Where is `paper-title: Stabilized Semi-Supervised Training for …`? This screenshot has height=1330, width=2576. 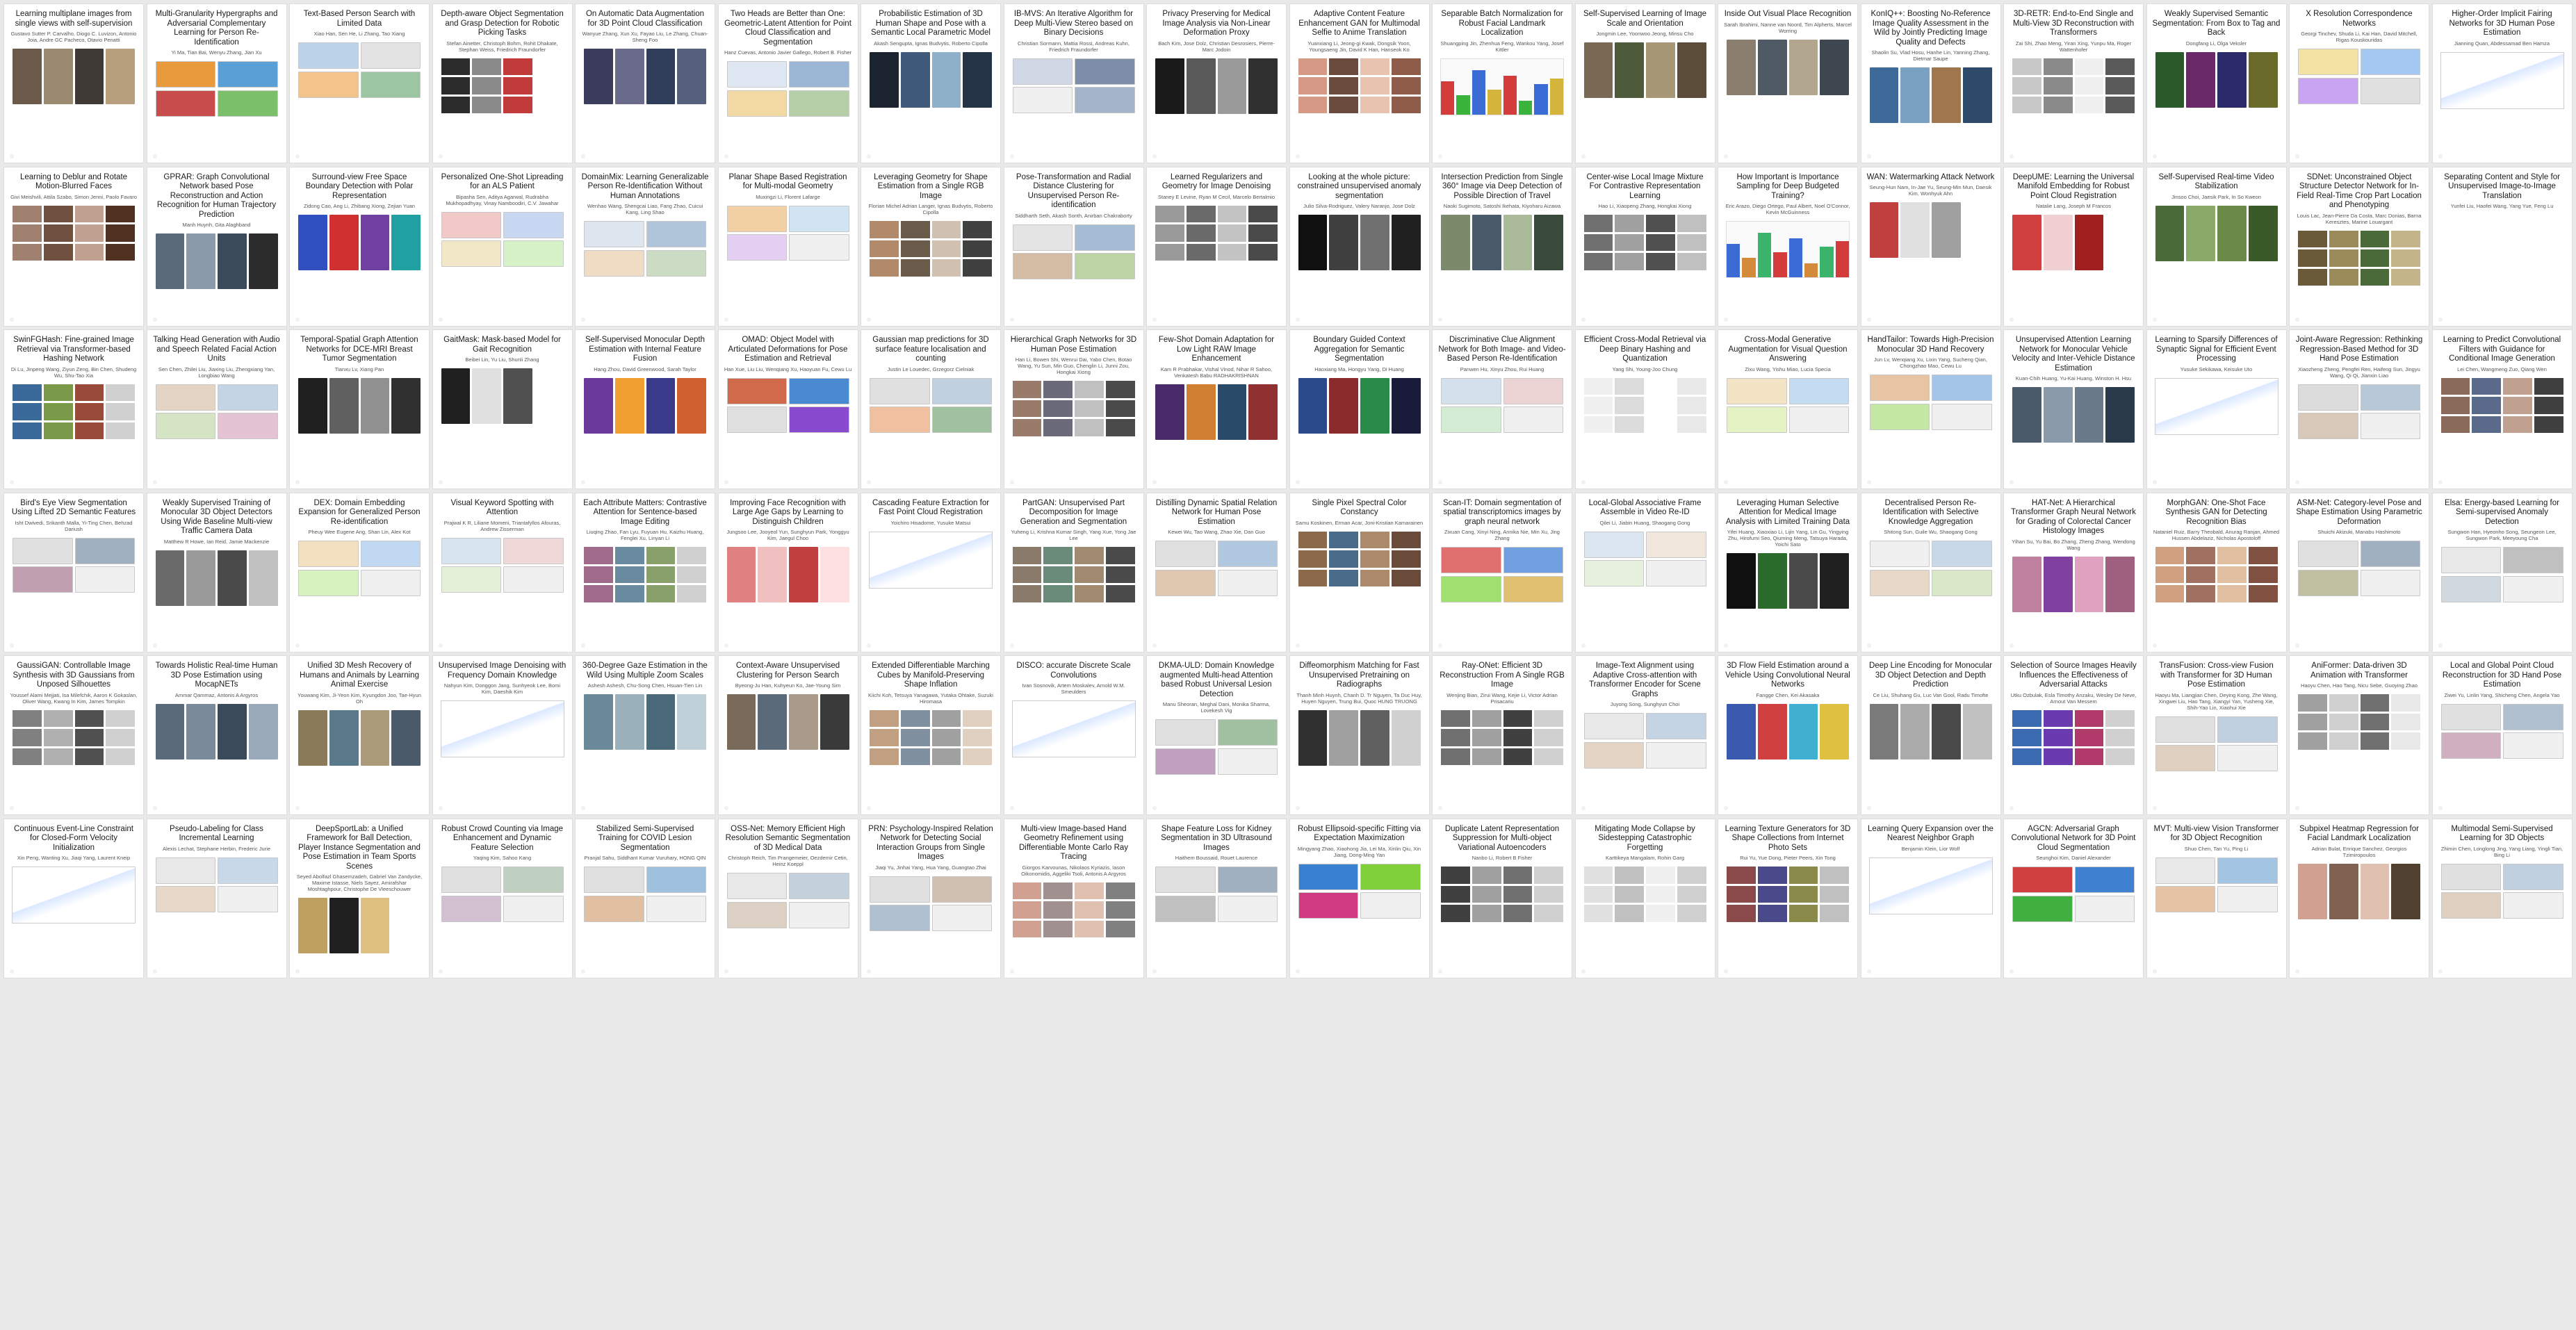
paper-title: Stabilized Semi-Supervised Training for … is located at coordinates (645, 839).